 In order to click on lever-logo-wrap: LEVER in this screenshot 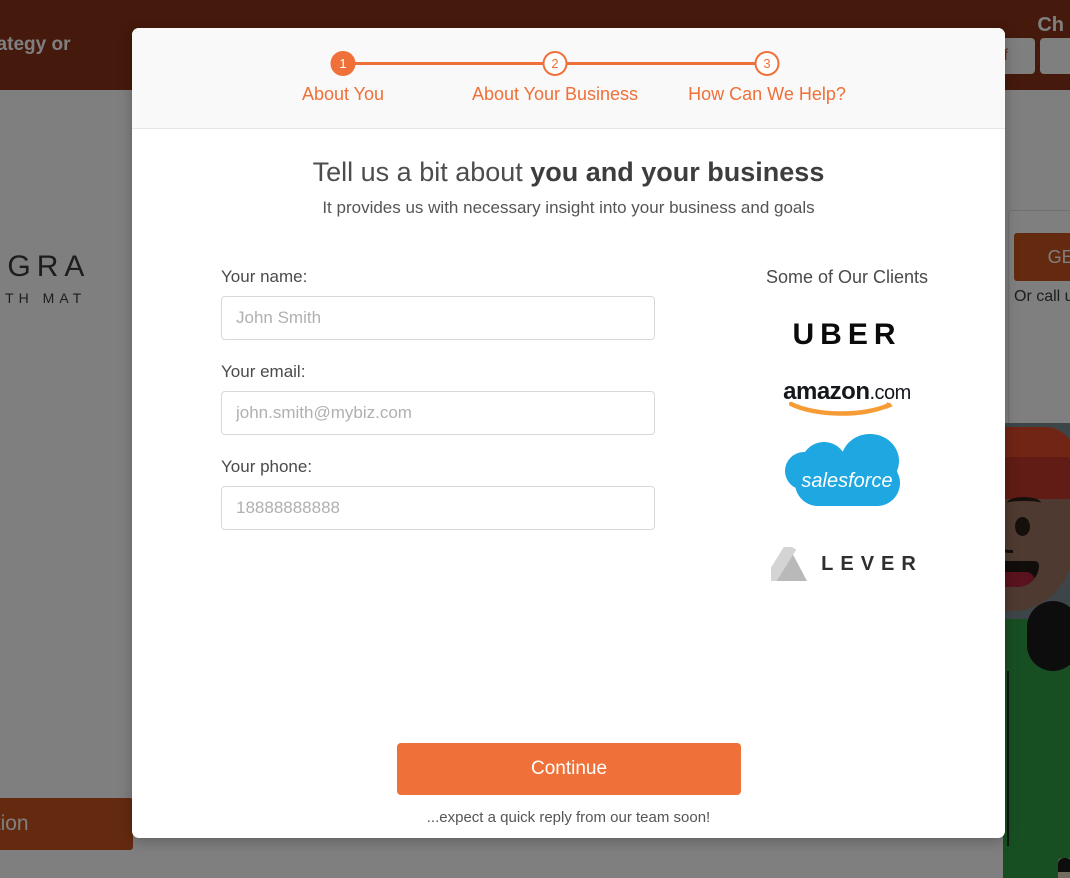, I will do `click(847, 564)`.